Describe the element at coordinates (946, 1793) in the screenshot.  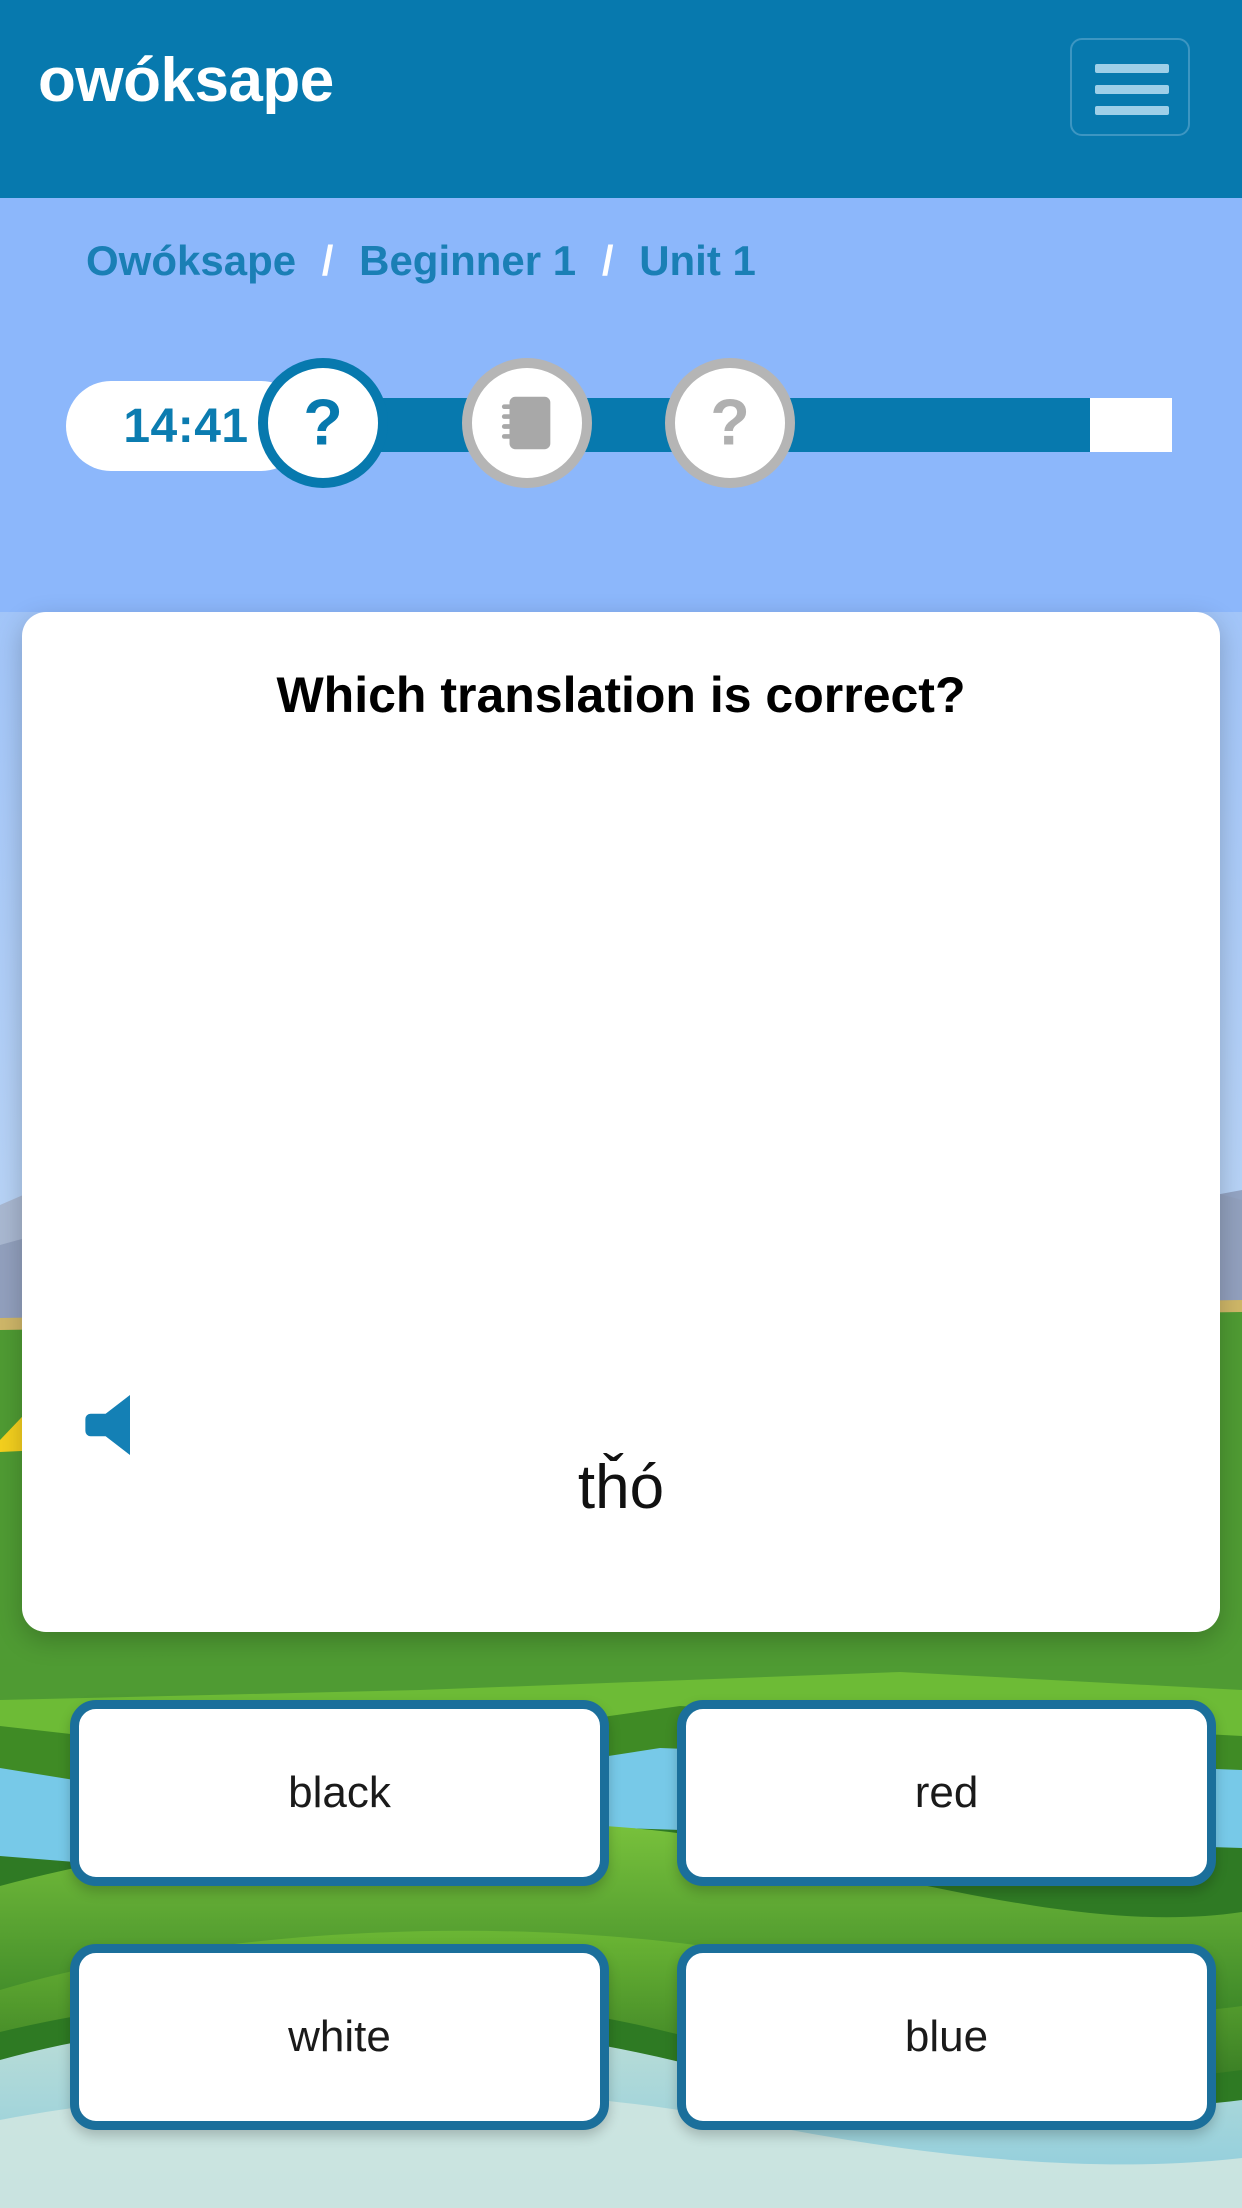
I see `answer-option-red: red` at that location.